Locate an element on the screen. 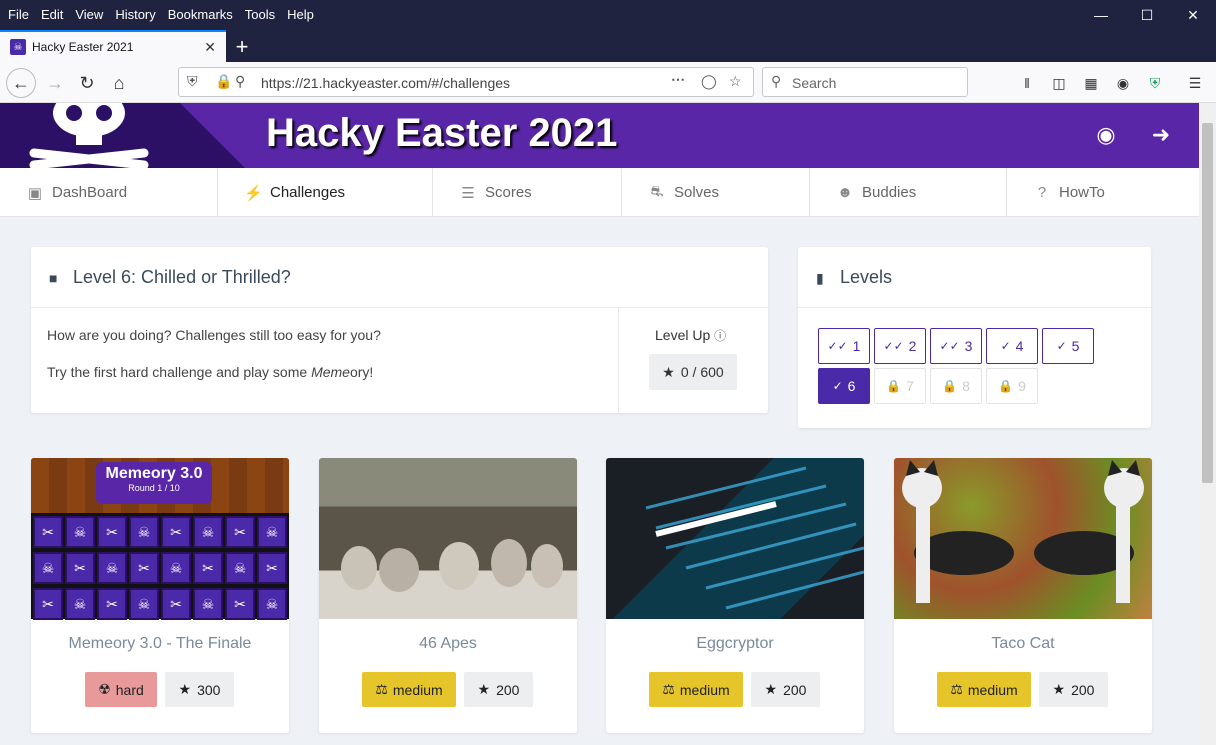 This screenshot has height=745, width=1216. back-icon: ← is located at coordinates (21, 83).